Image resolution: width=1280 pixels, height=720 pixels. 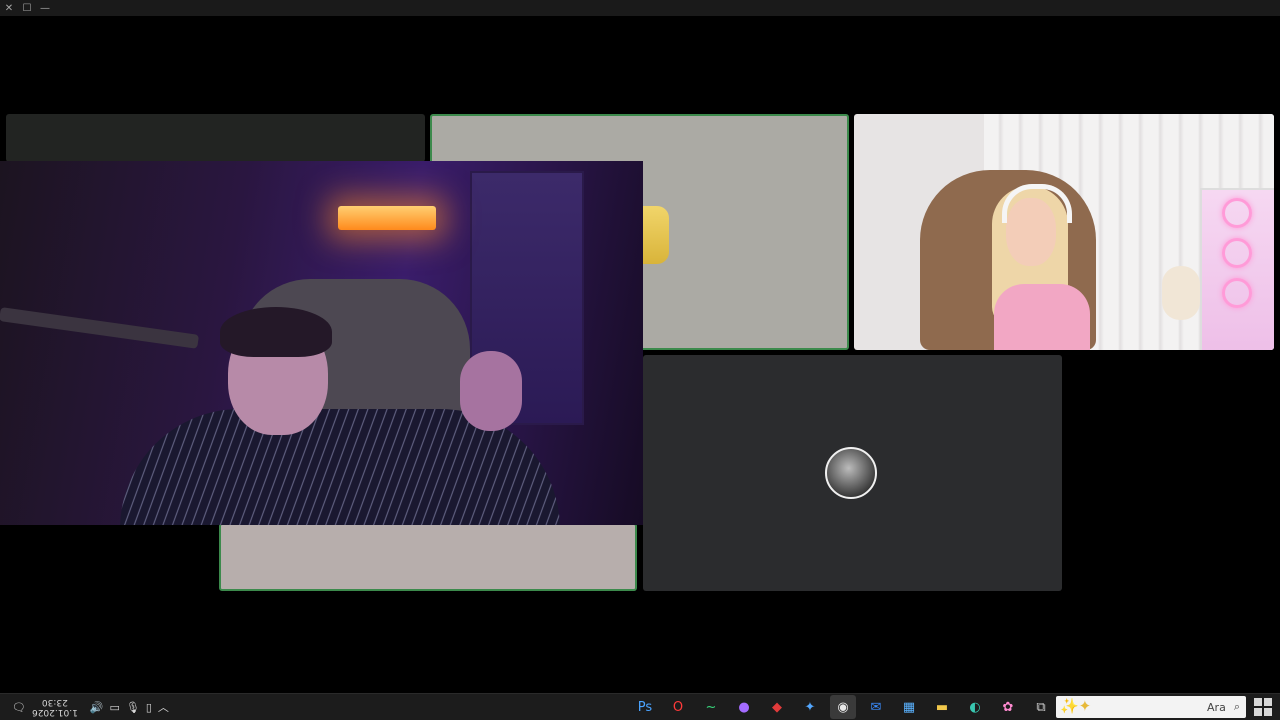 What do you see at coordinates (1041, 707) in the screenshot?
I see `task-view-icon: ⧉` at bounding box center [1041, 707].